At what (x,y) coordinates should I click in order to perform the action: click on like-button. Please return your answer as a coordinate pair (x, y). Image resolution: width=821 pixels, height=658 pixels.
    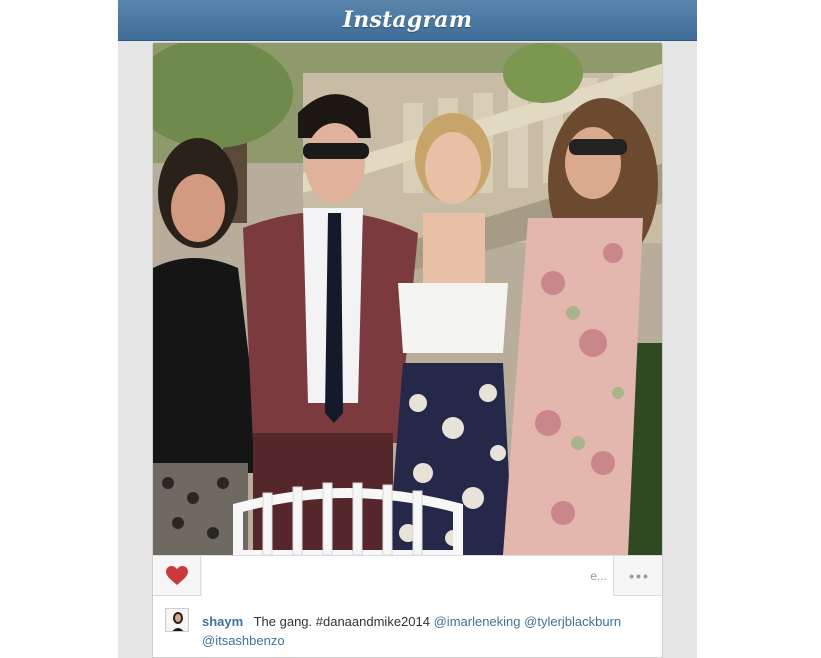
    Looking at the image, I should click on (177, 576).